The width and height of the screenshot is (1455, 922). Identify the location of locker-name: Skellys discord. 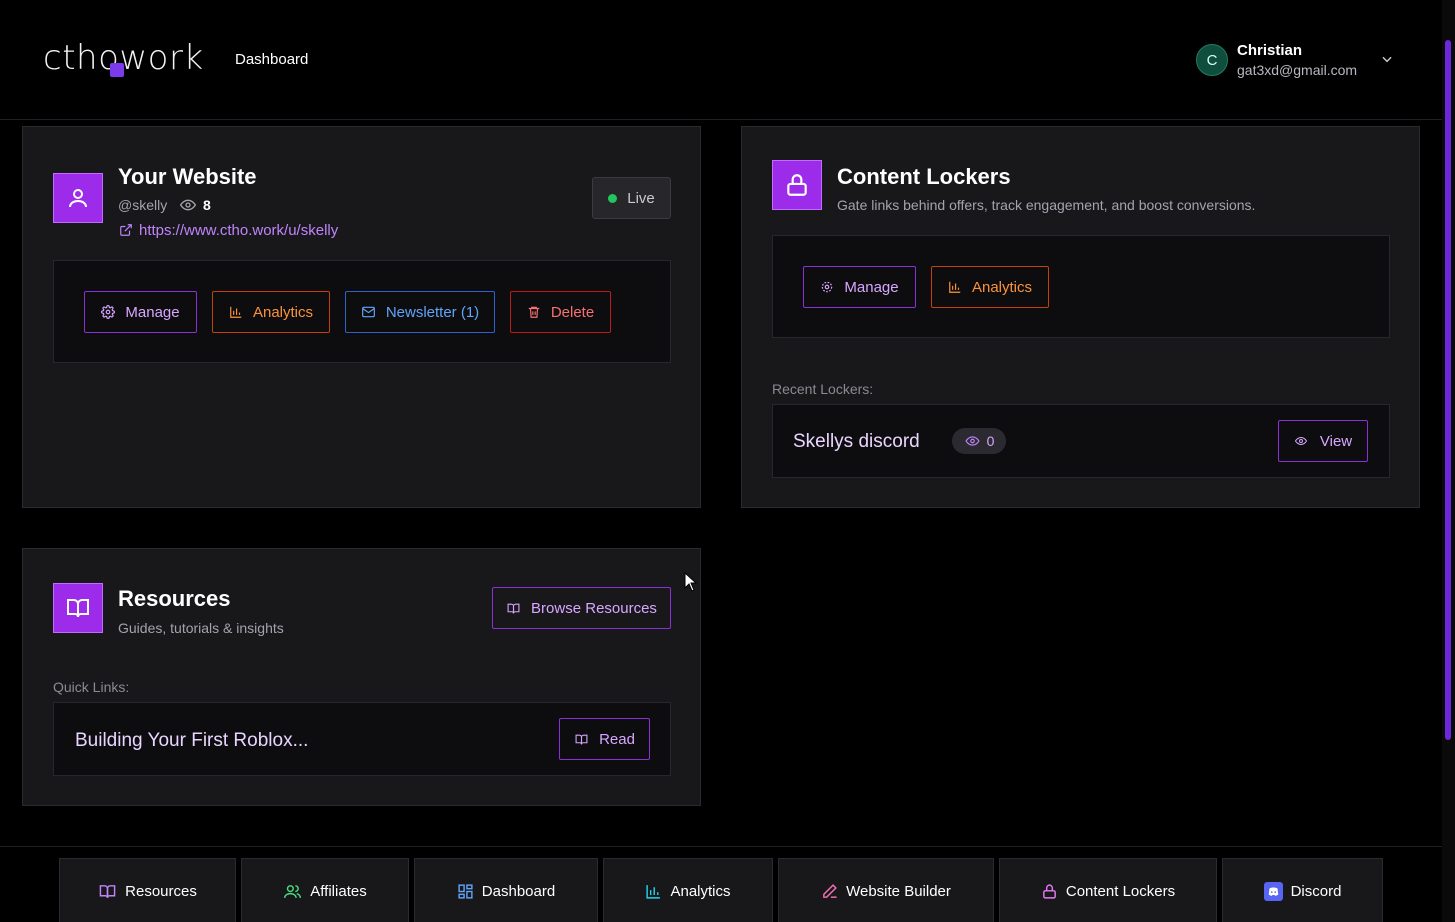
(856, 441).